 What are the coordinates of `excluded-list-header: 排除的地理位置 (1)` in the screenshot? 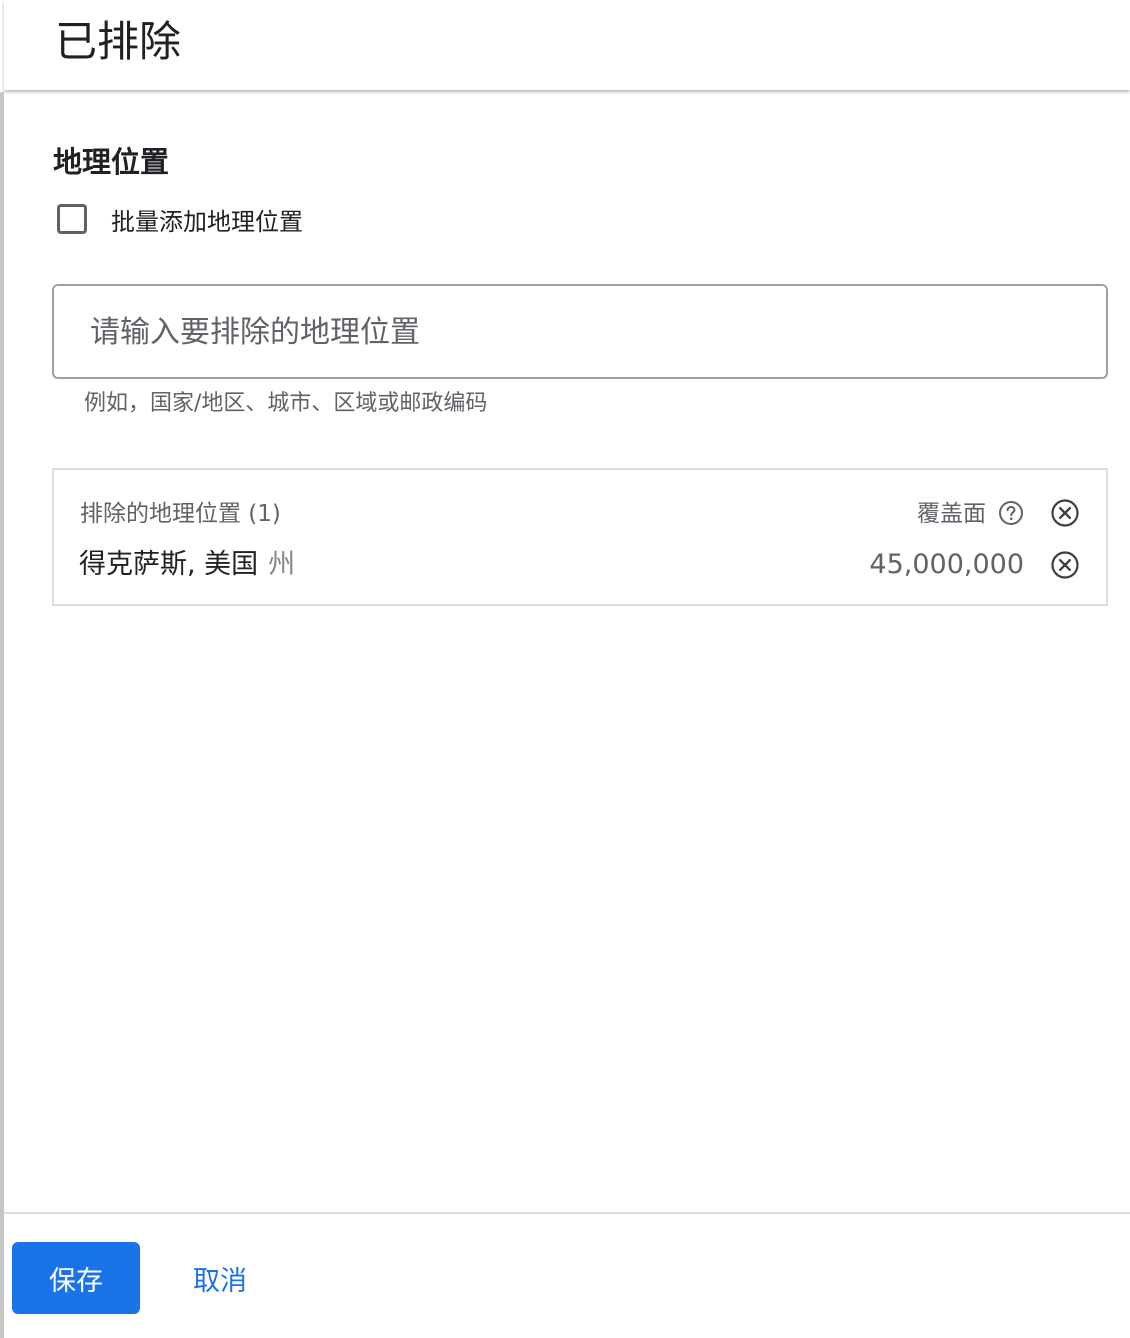 It's located at (180, 514).